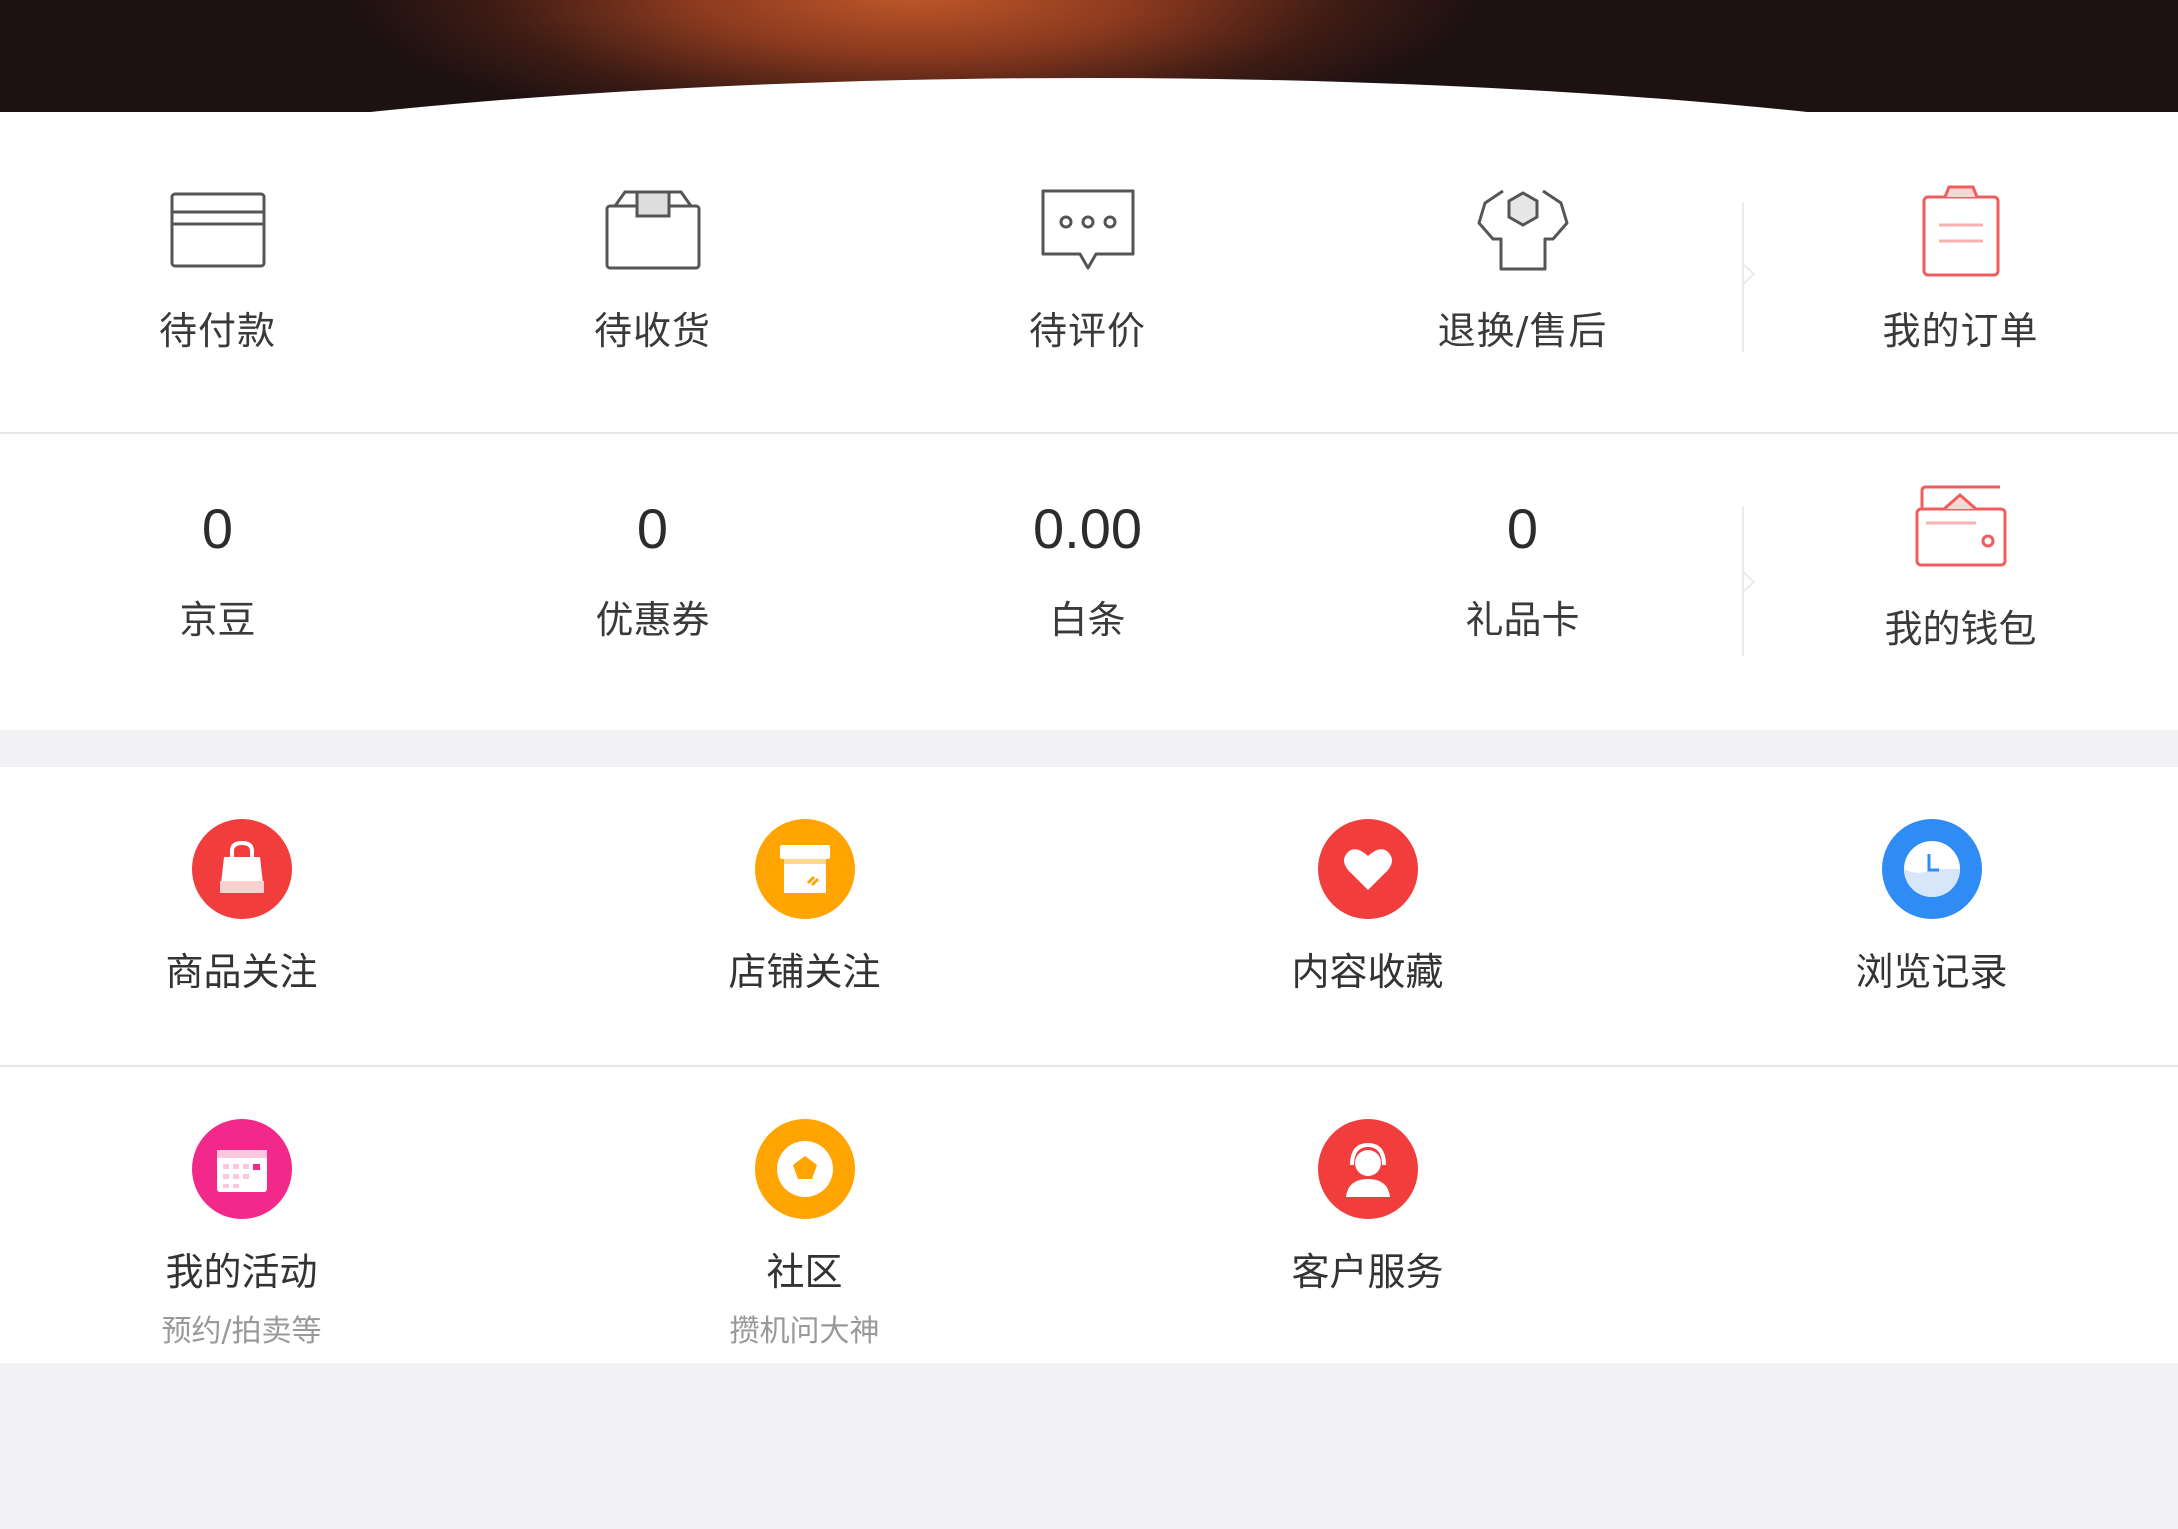 The image size is (2178, 1529). I want to click on order-pending-receipt: 待收货, so click(652, 272).